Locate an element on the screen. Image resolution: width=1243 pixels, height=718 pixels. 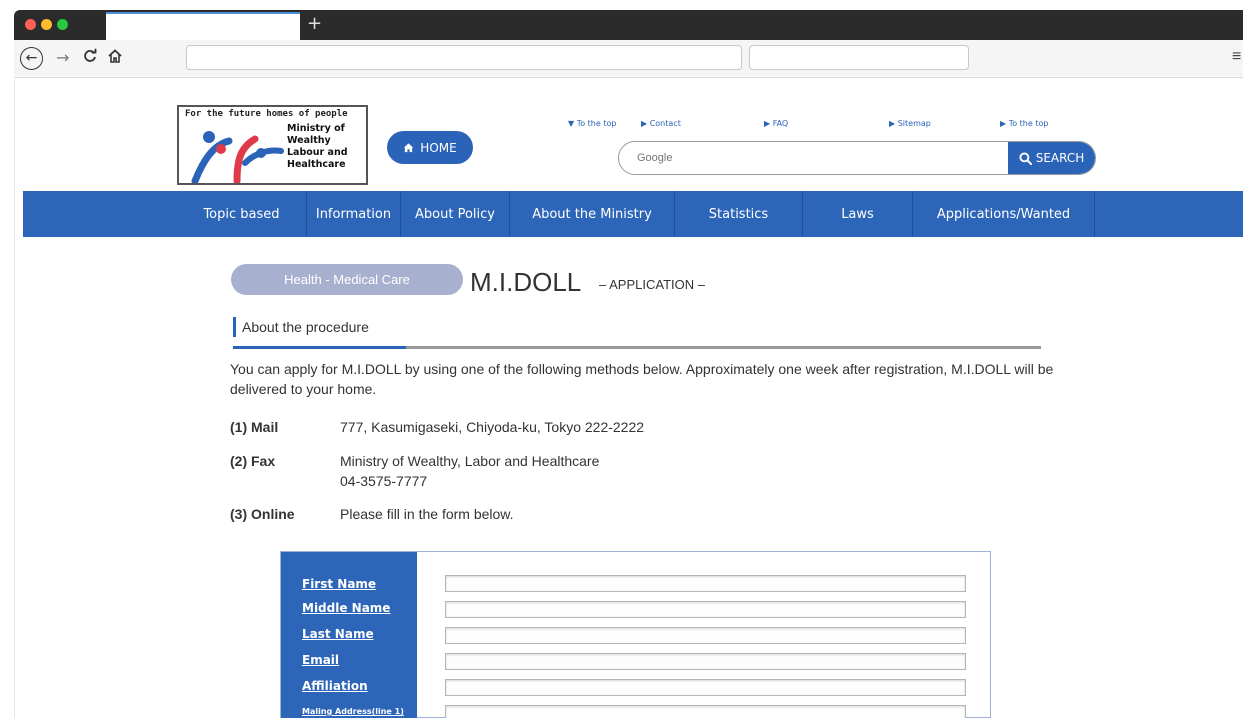
browser-tab-bar: + is located at coordinates (628, 25).